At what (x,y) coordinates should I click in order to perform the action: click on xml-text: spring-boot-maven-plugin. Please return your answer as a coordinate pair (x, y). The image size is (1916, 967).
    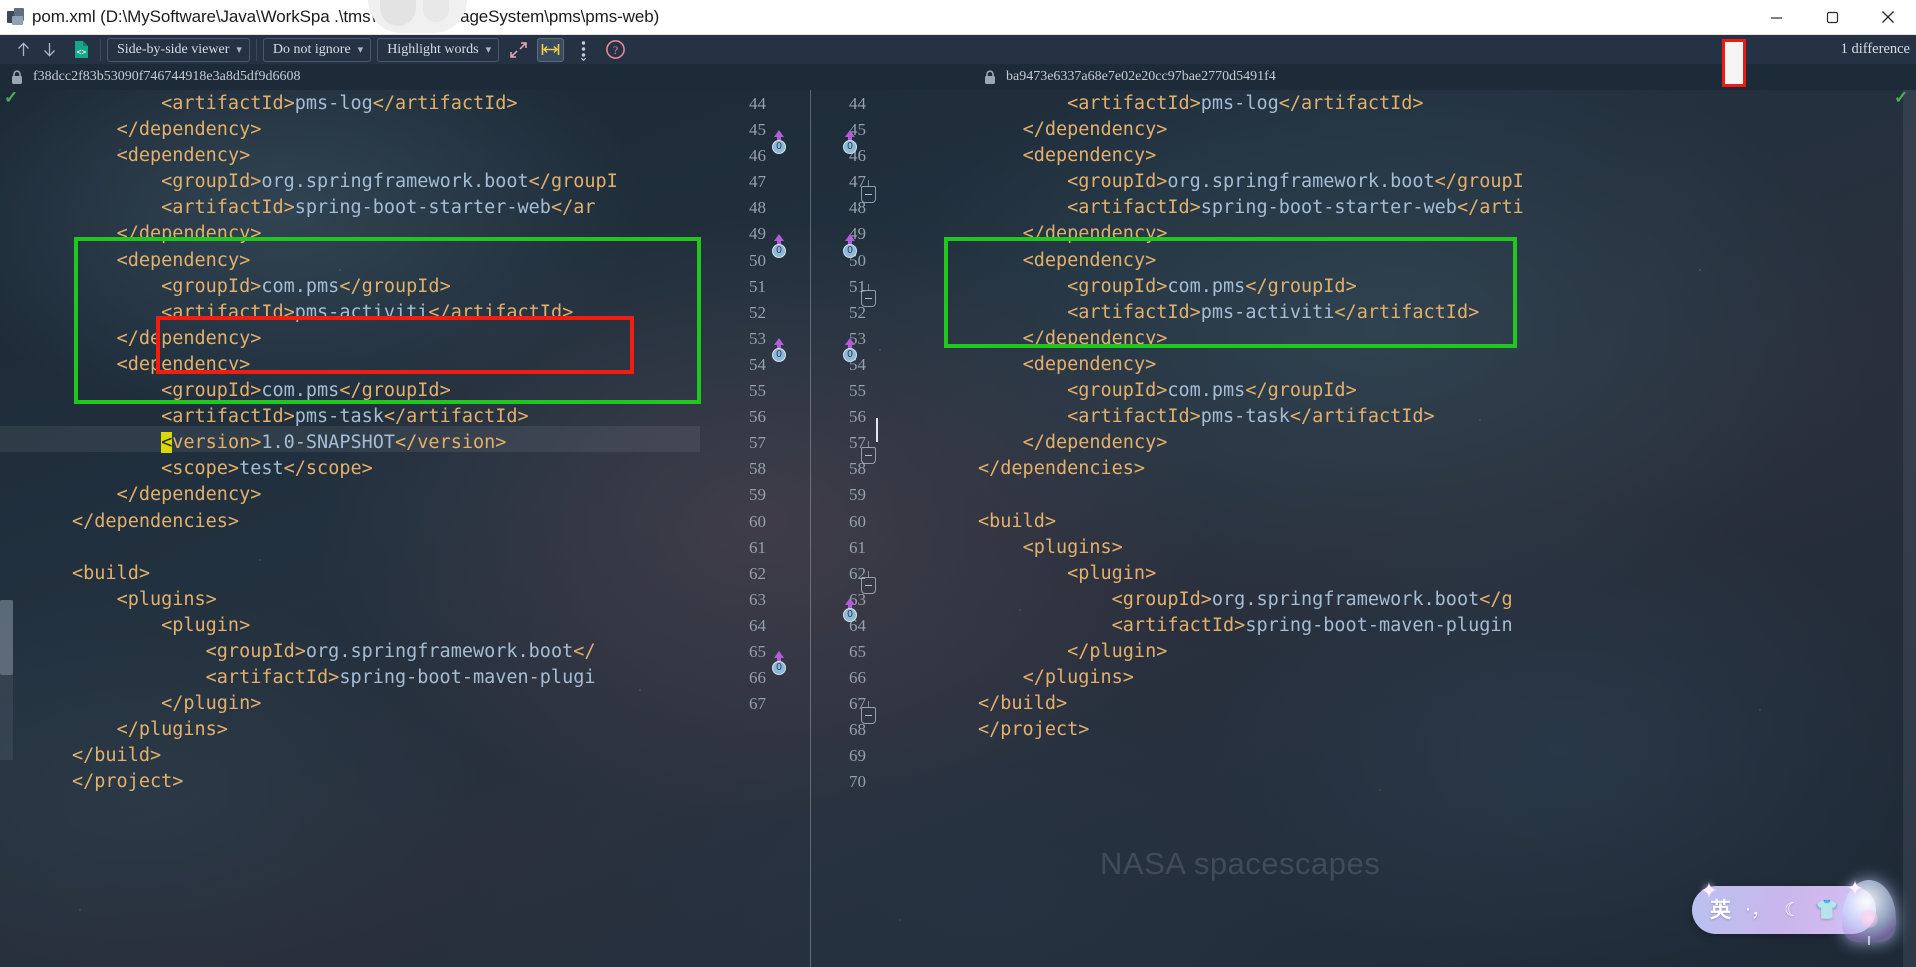
    Looking at the image, I should click on (1379, 625).